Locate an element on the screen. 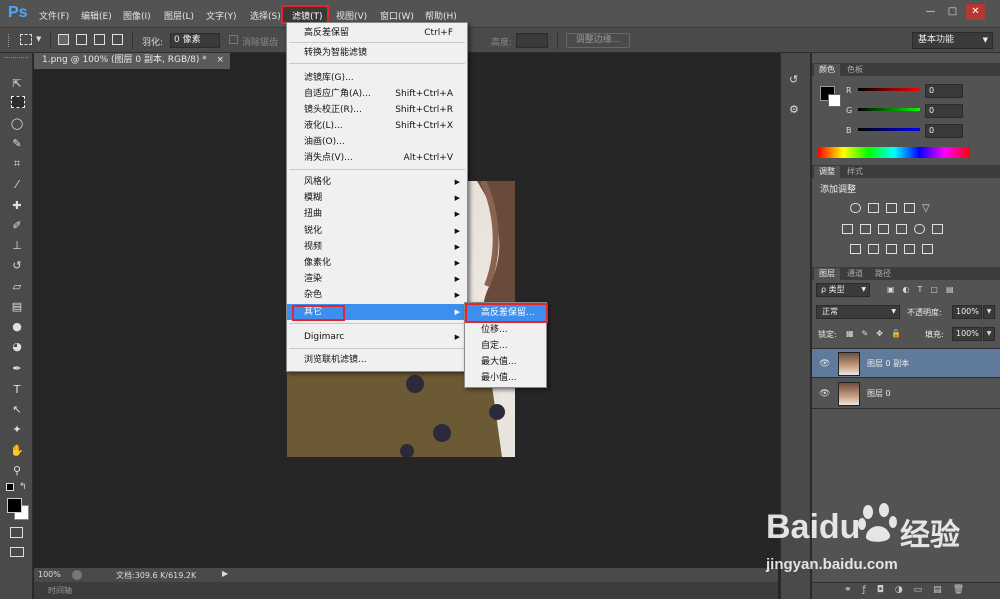 The height and width of the screenshot is (599, 1000). fill-input: 100% is located at coordinates (967, 334).